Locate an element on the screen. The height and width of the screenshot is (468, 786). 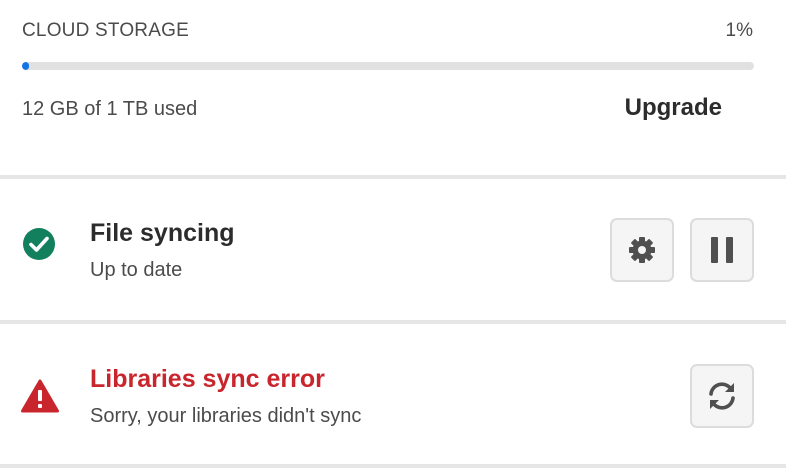
sync-settings-button is located at coordinates (642, 250).